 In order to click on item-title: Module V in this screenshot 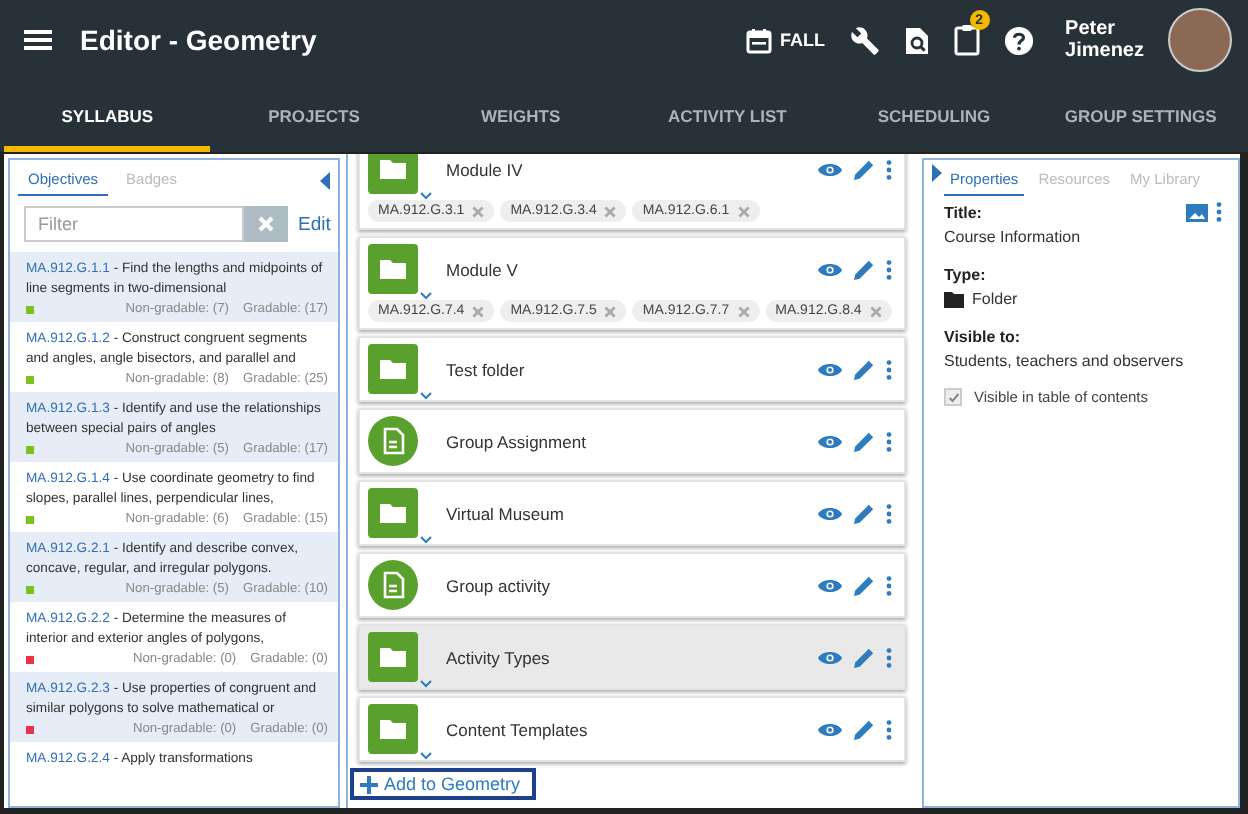, I will do `click(482, 269)`.